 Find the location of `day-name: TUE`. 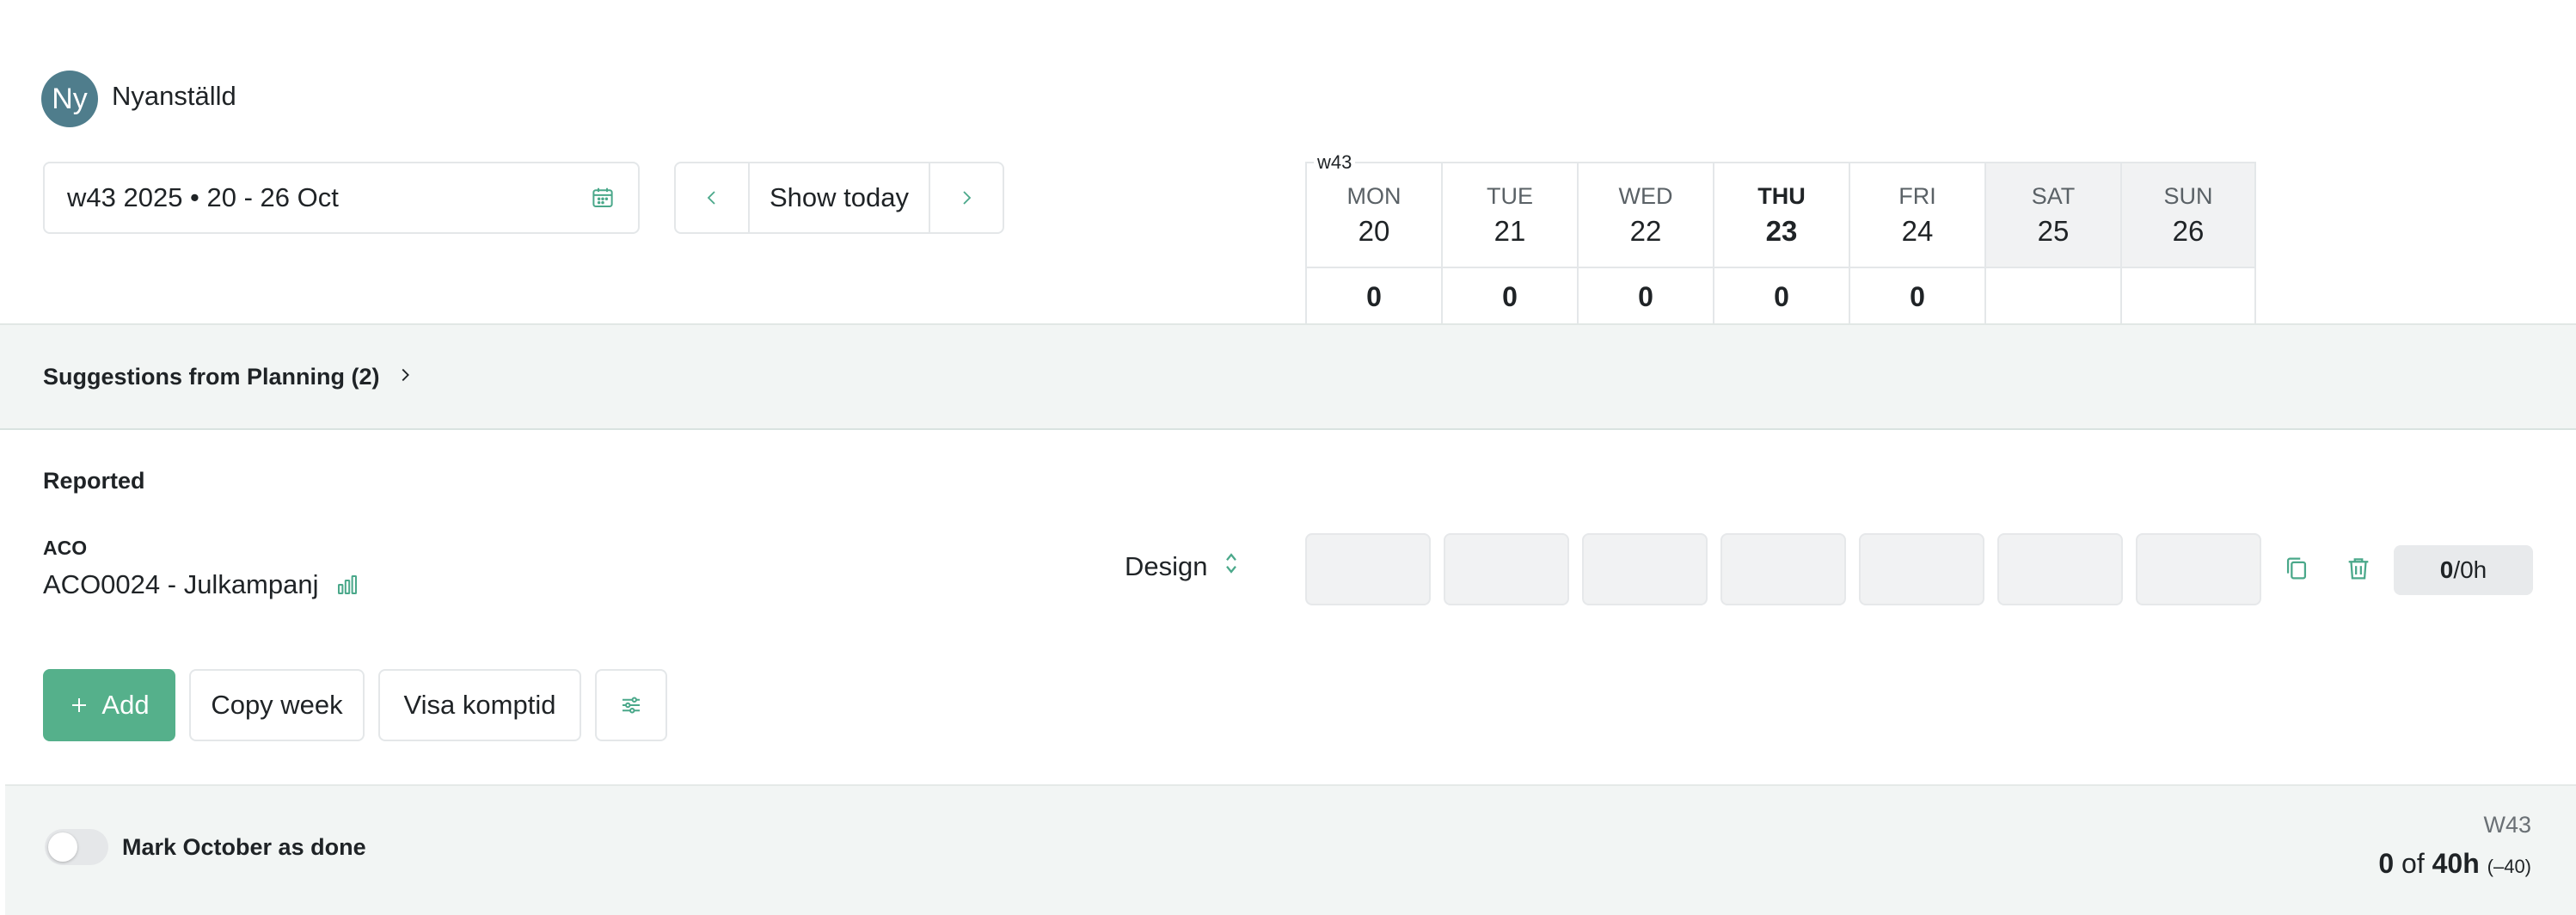

day-name: TUE is located at coordinates (1510, 196).